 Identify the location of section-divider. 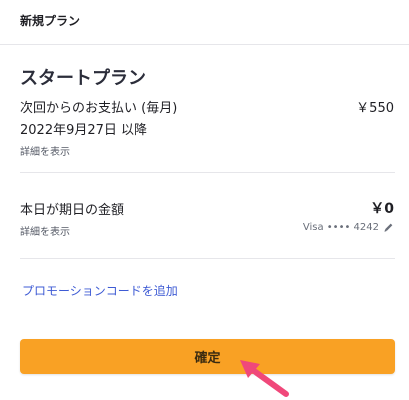
(207, 172).